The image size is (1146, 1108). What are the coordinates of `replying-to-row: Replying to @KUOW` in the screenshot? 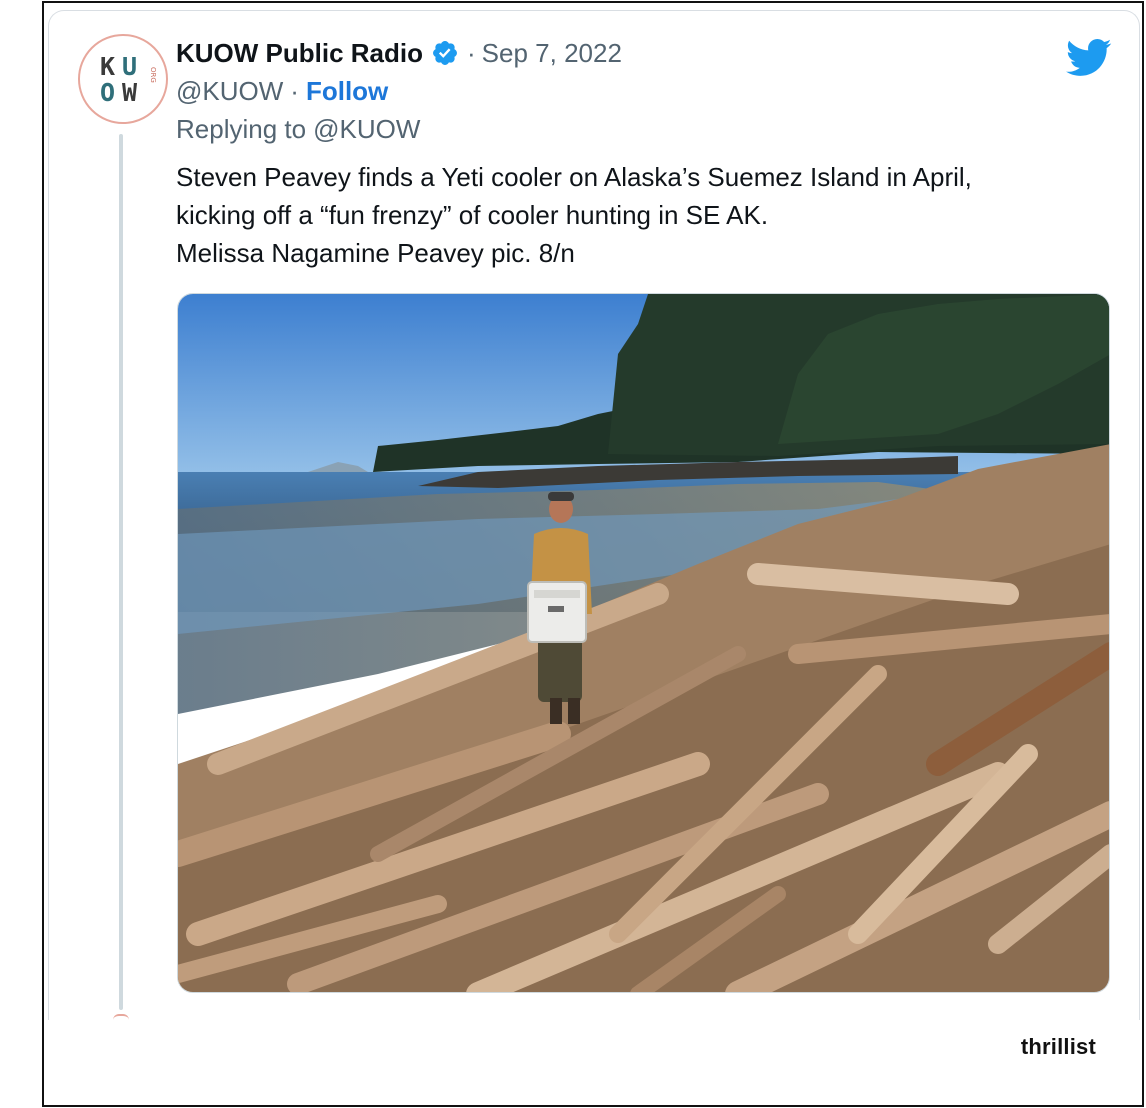 It's located at (298, 129).